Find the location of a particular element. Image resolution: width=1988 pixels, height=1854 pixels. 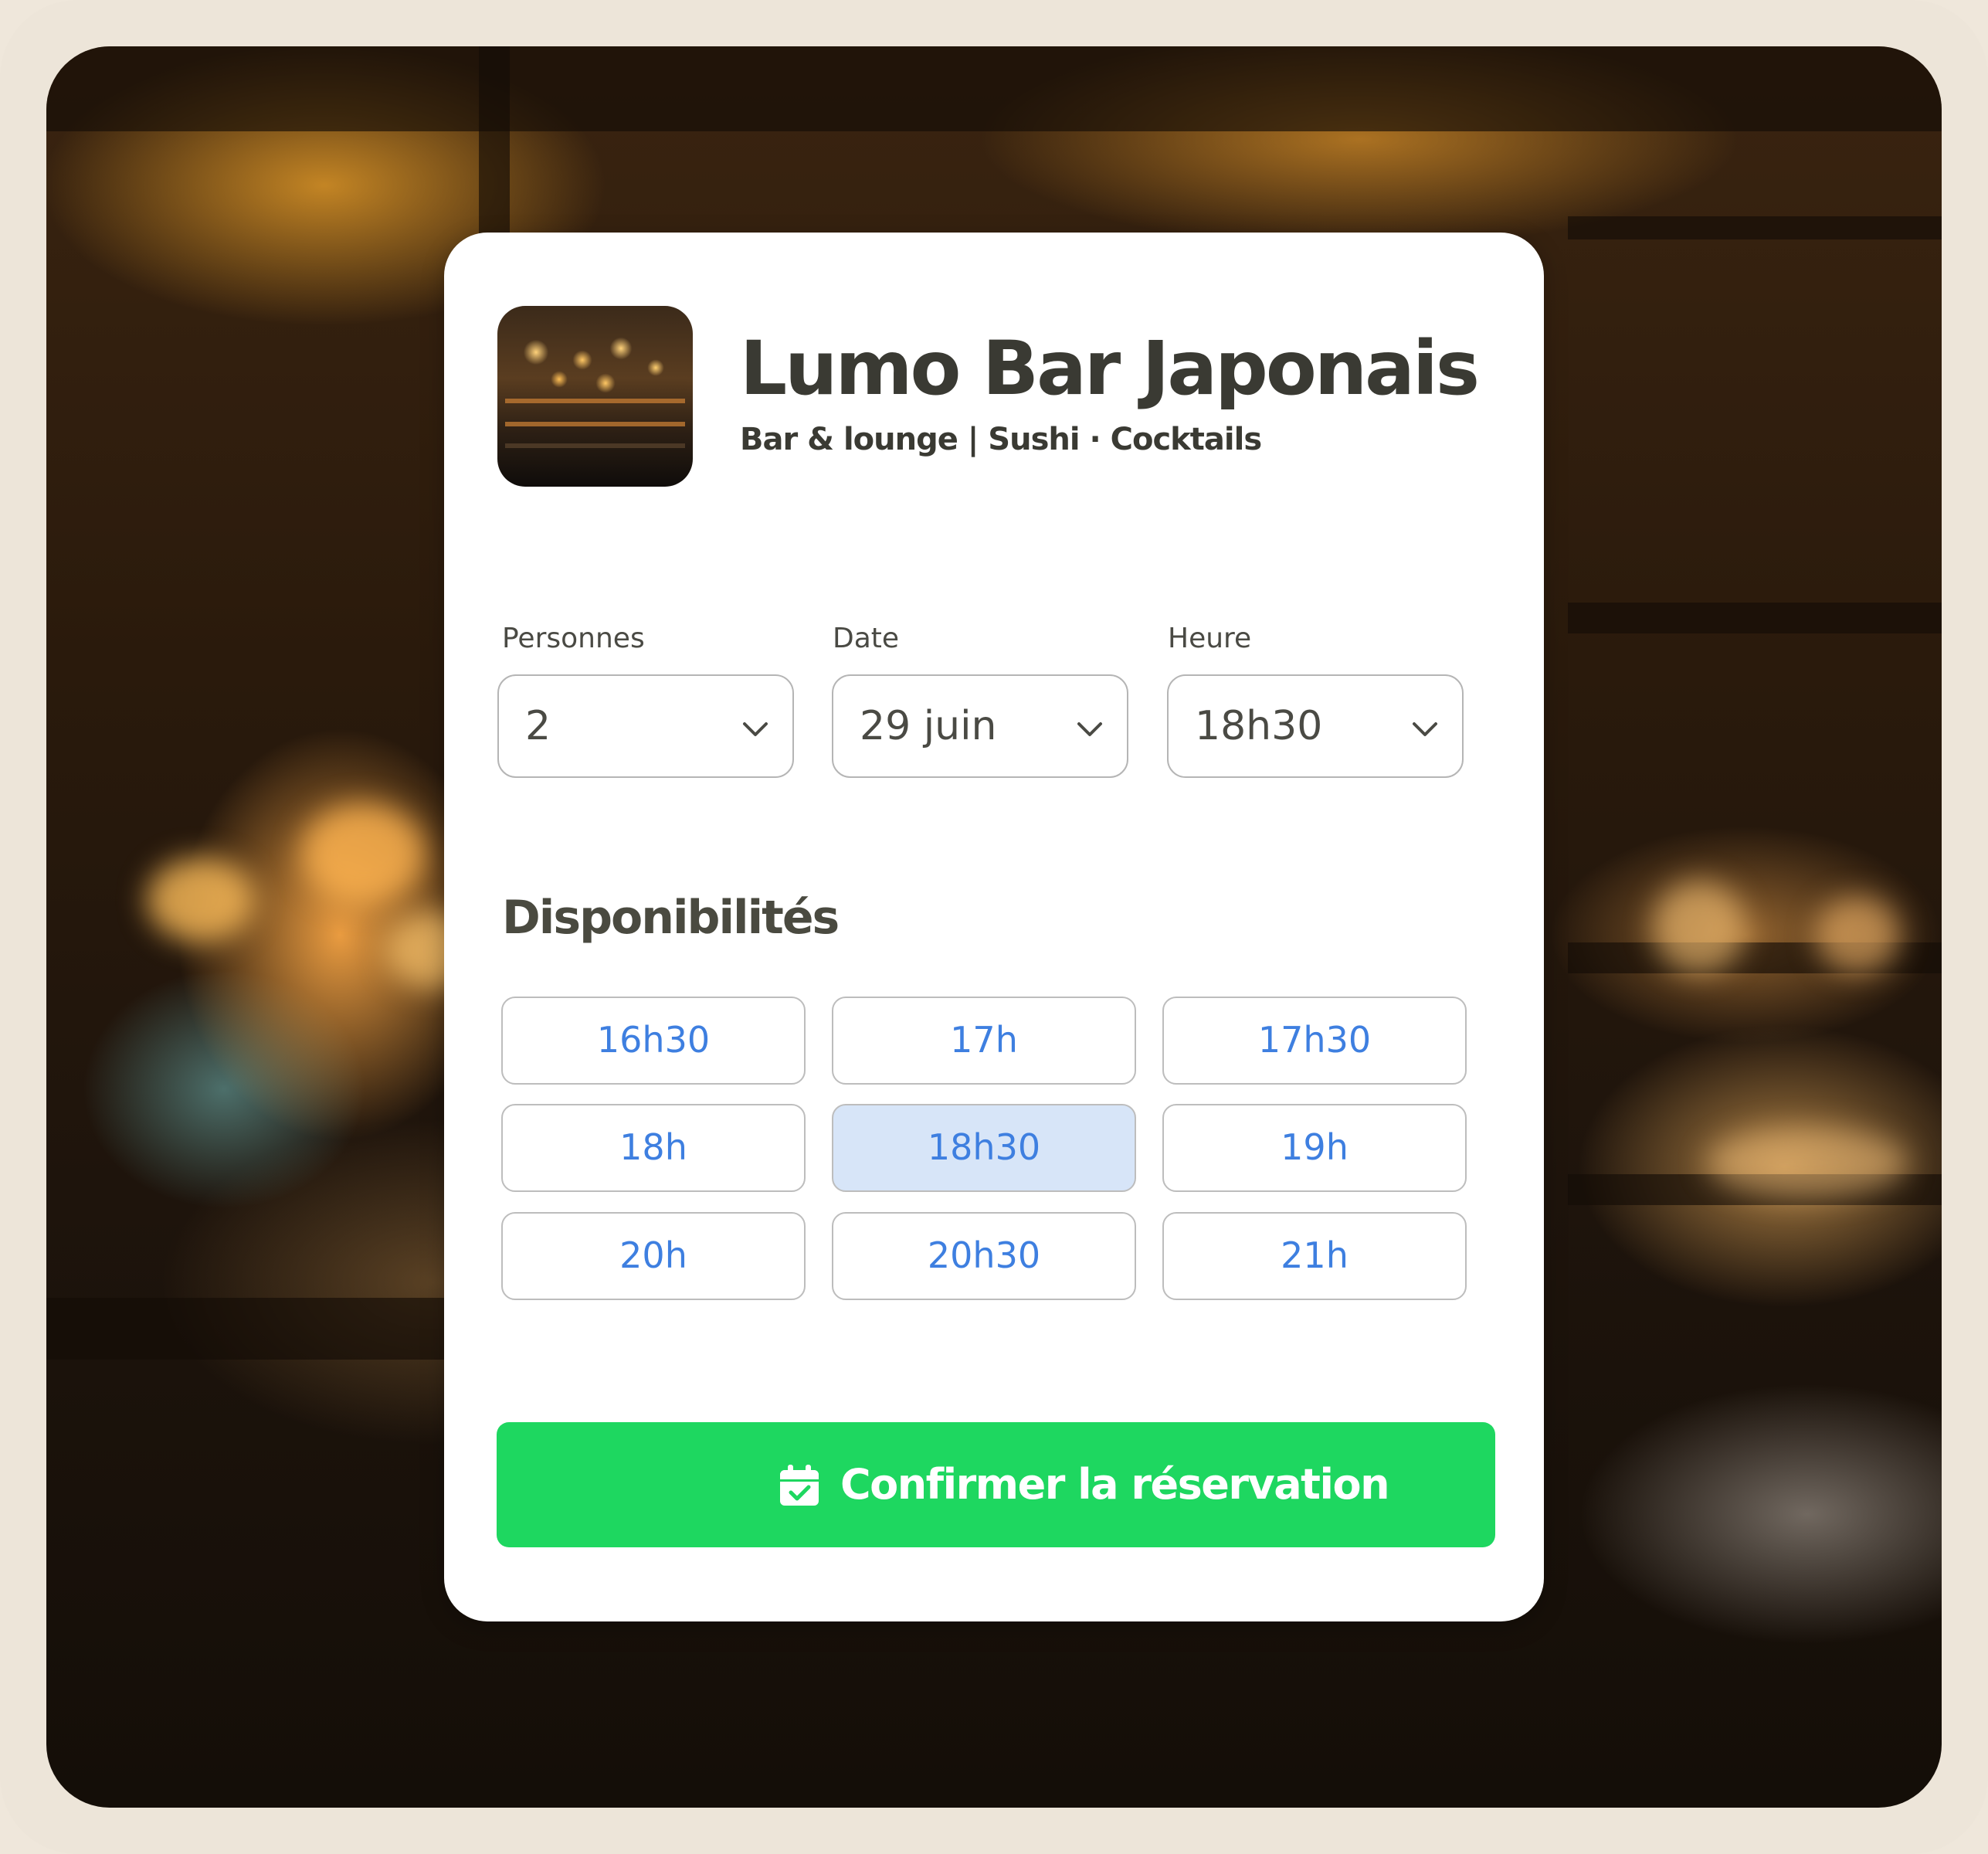

time-slot: 16h30 is located at coordinates (653, 1041).